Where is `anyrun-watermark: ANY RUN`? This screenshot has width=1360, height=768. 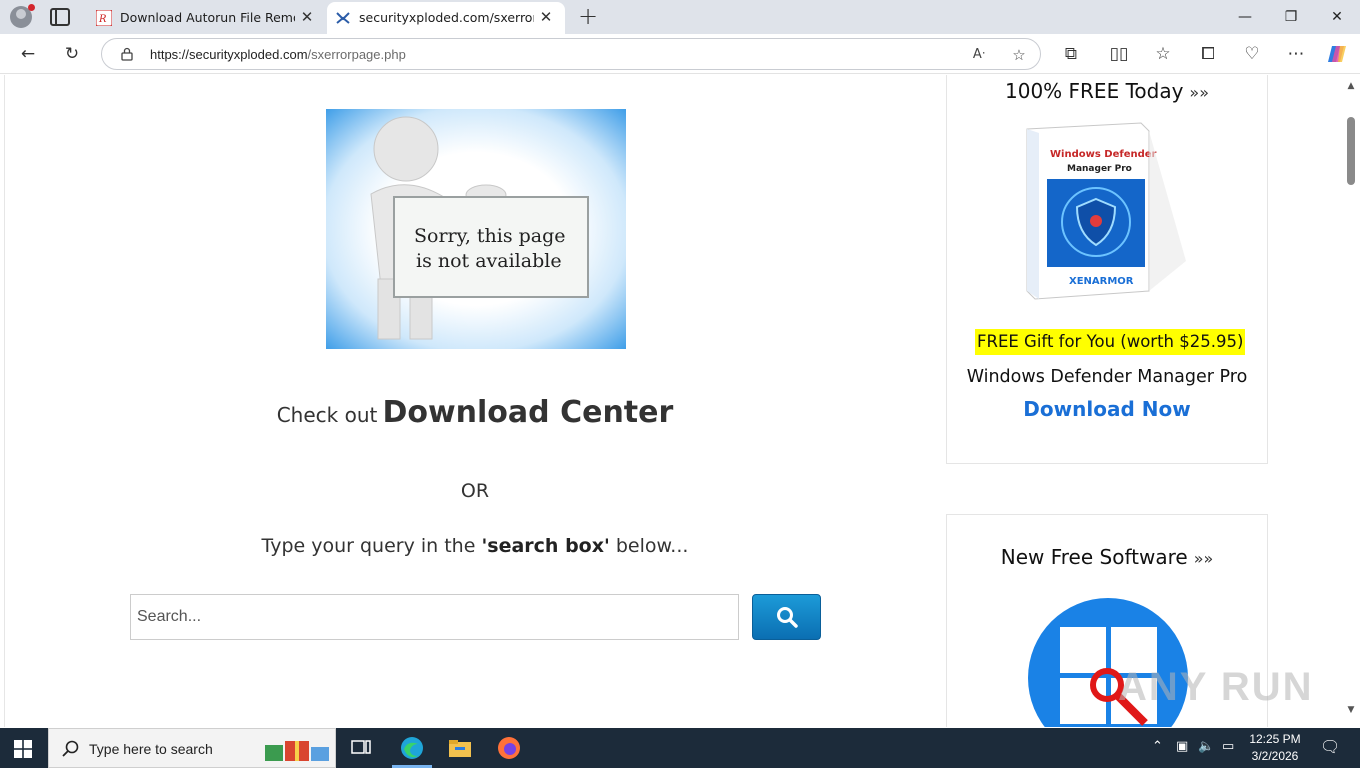
anyrun-watermark: ANY RUN is located at coordinates (1216, 687).